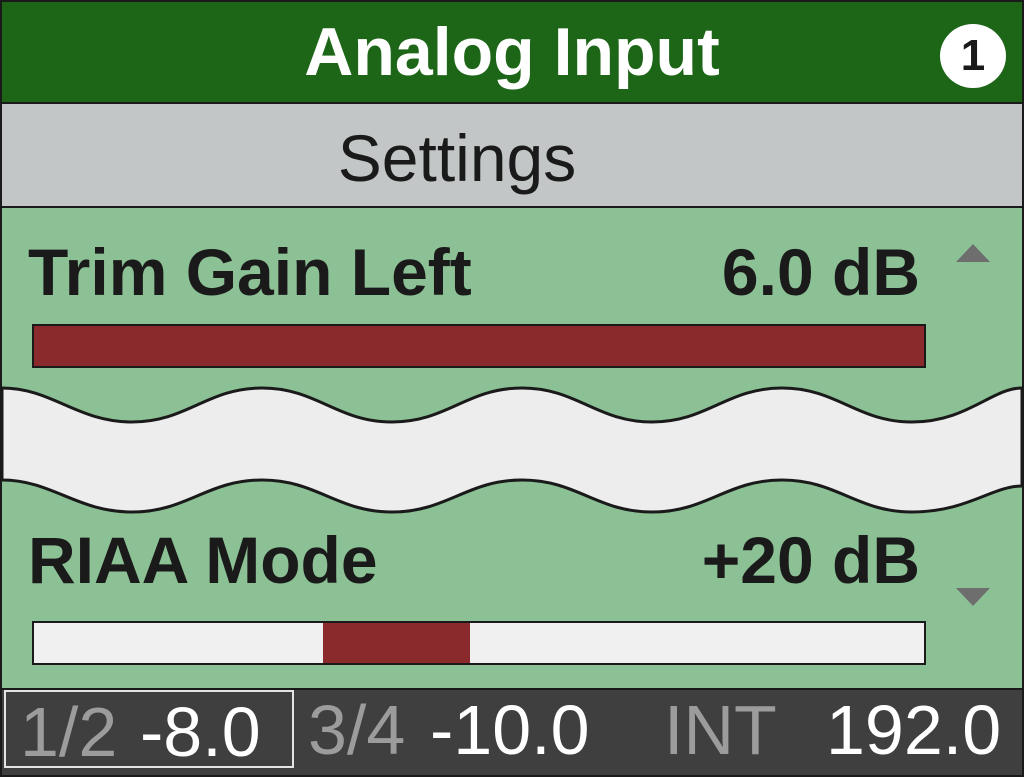  I want to click on riaa-mode-slider, so click(479, 643).